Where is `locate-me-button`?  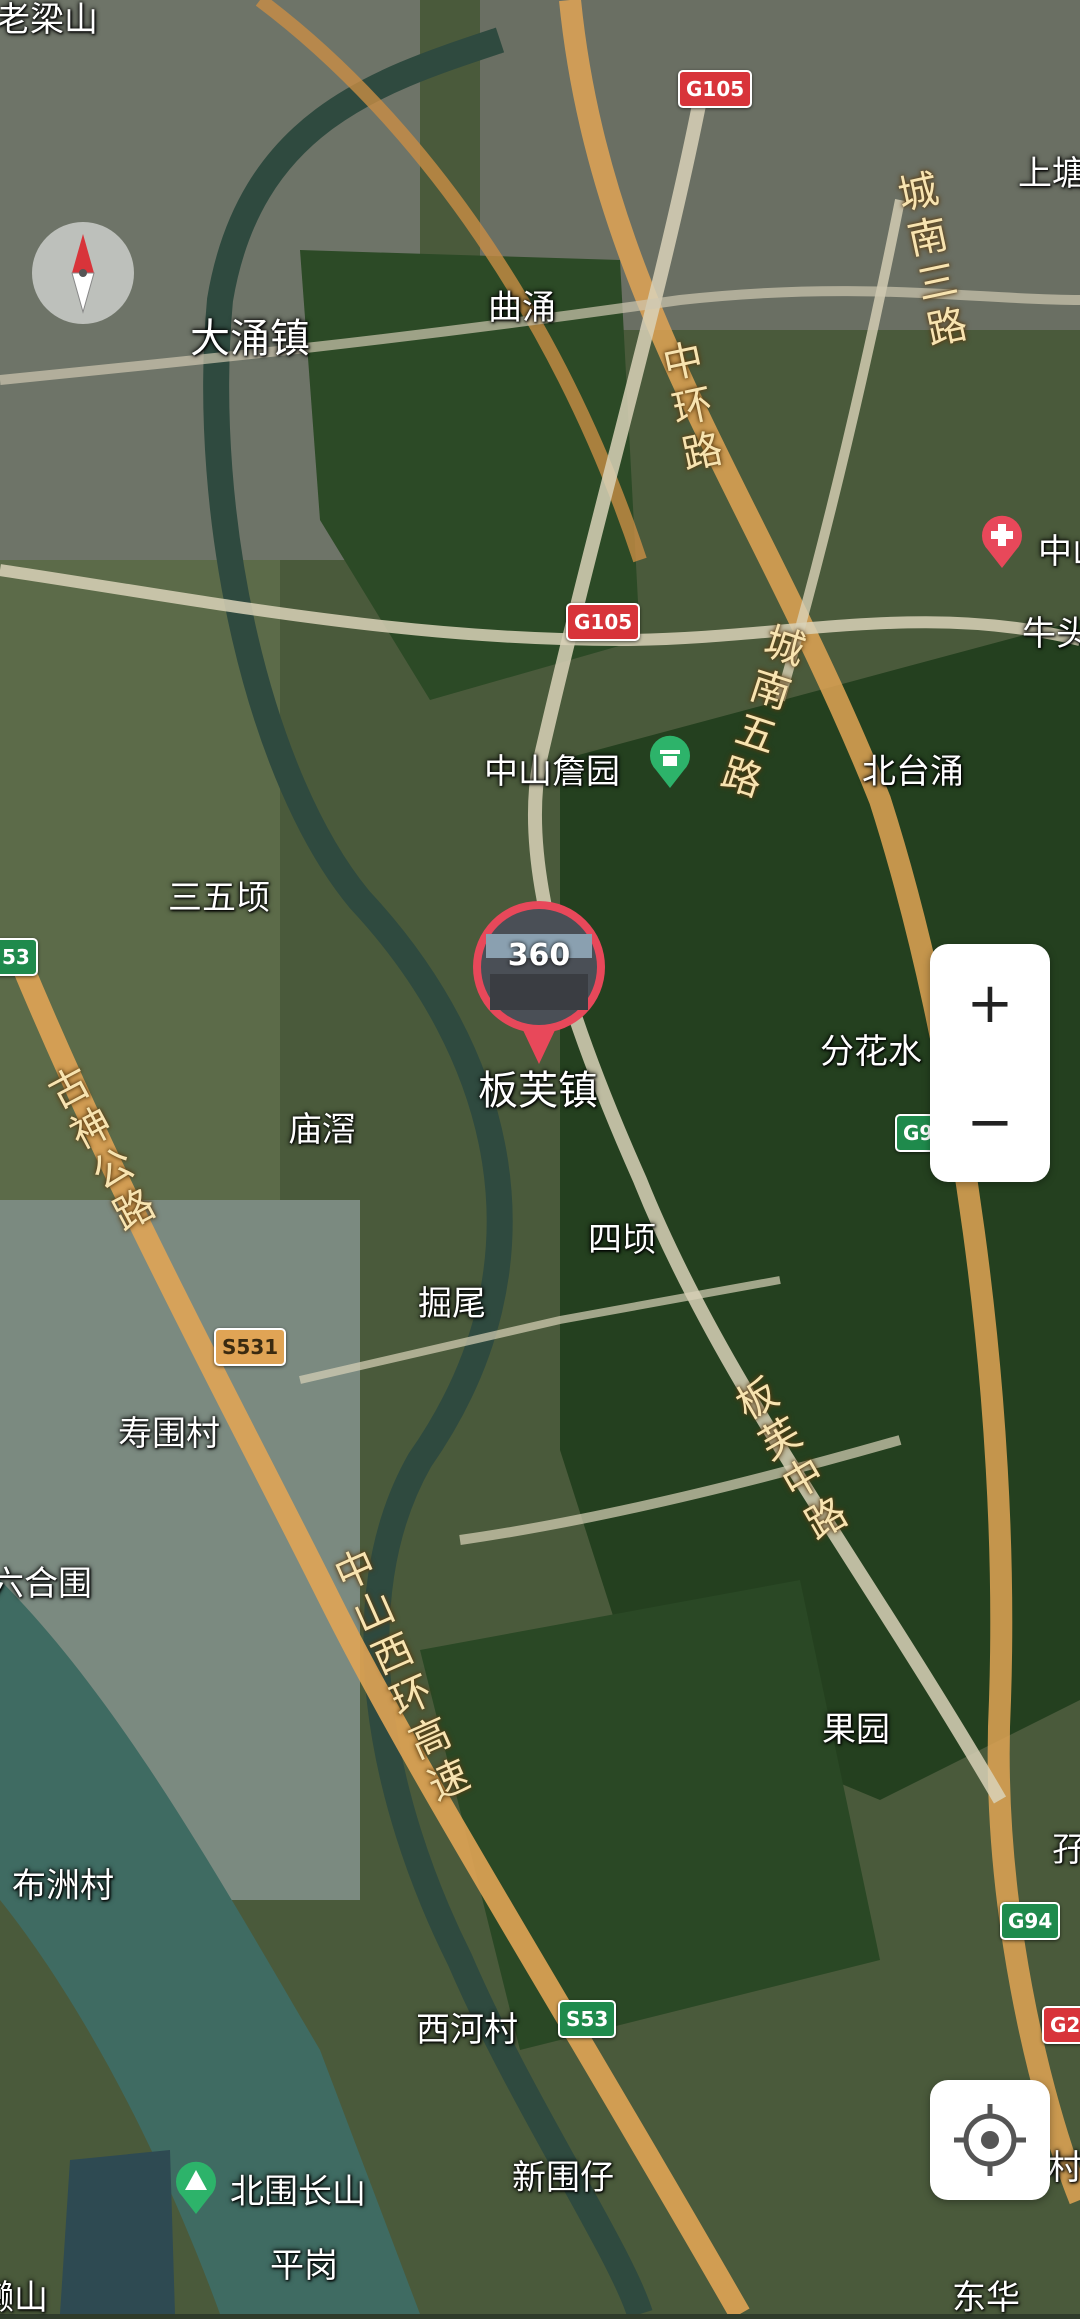
locate-me-button is located at coordinates (990, 2140).